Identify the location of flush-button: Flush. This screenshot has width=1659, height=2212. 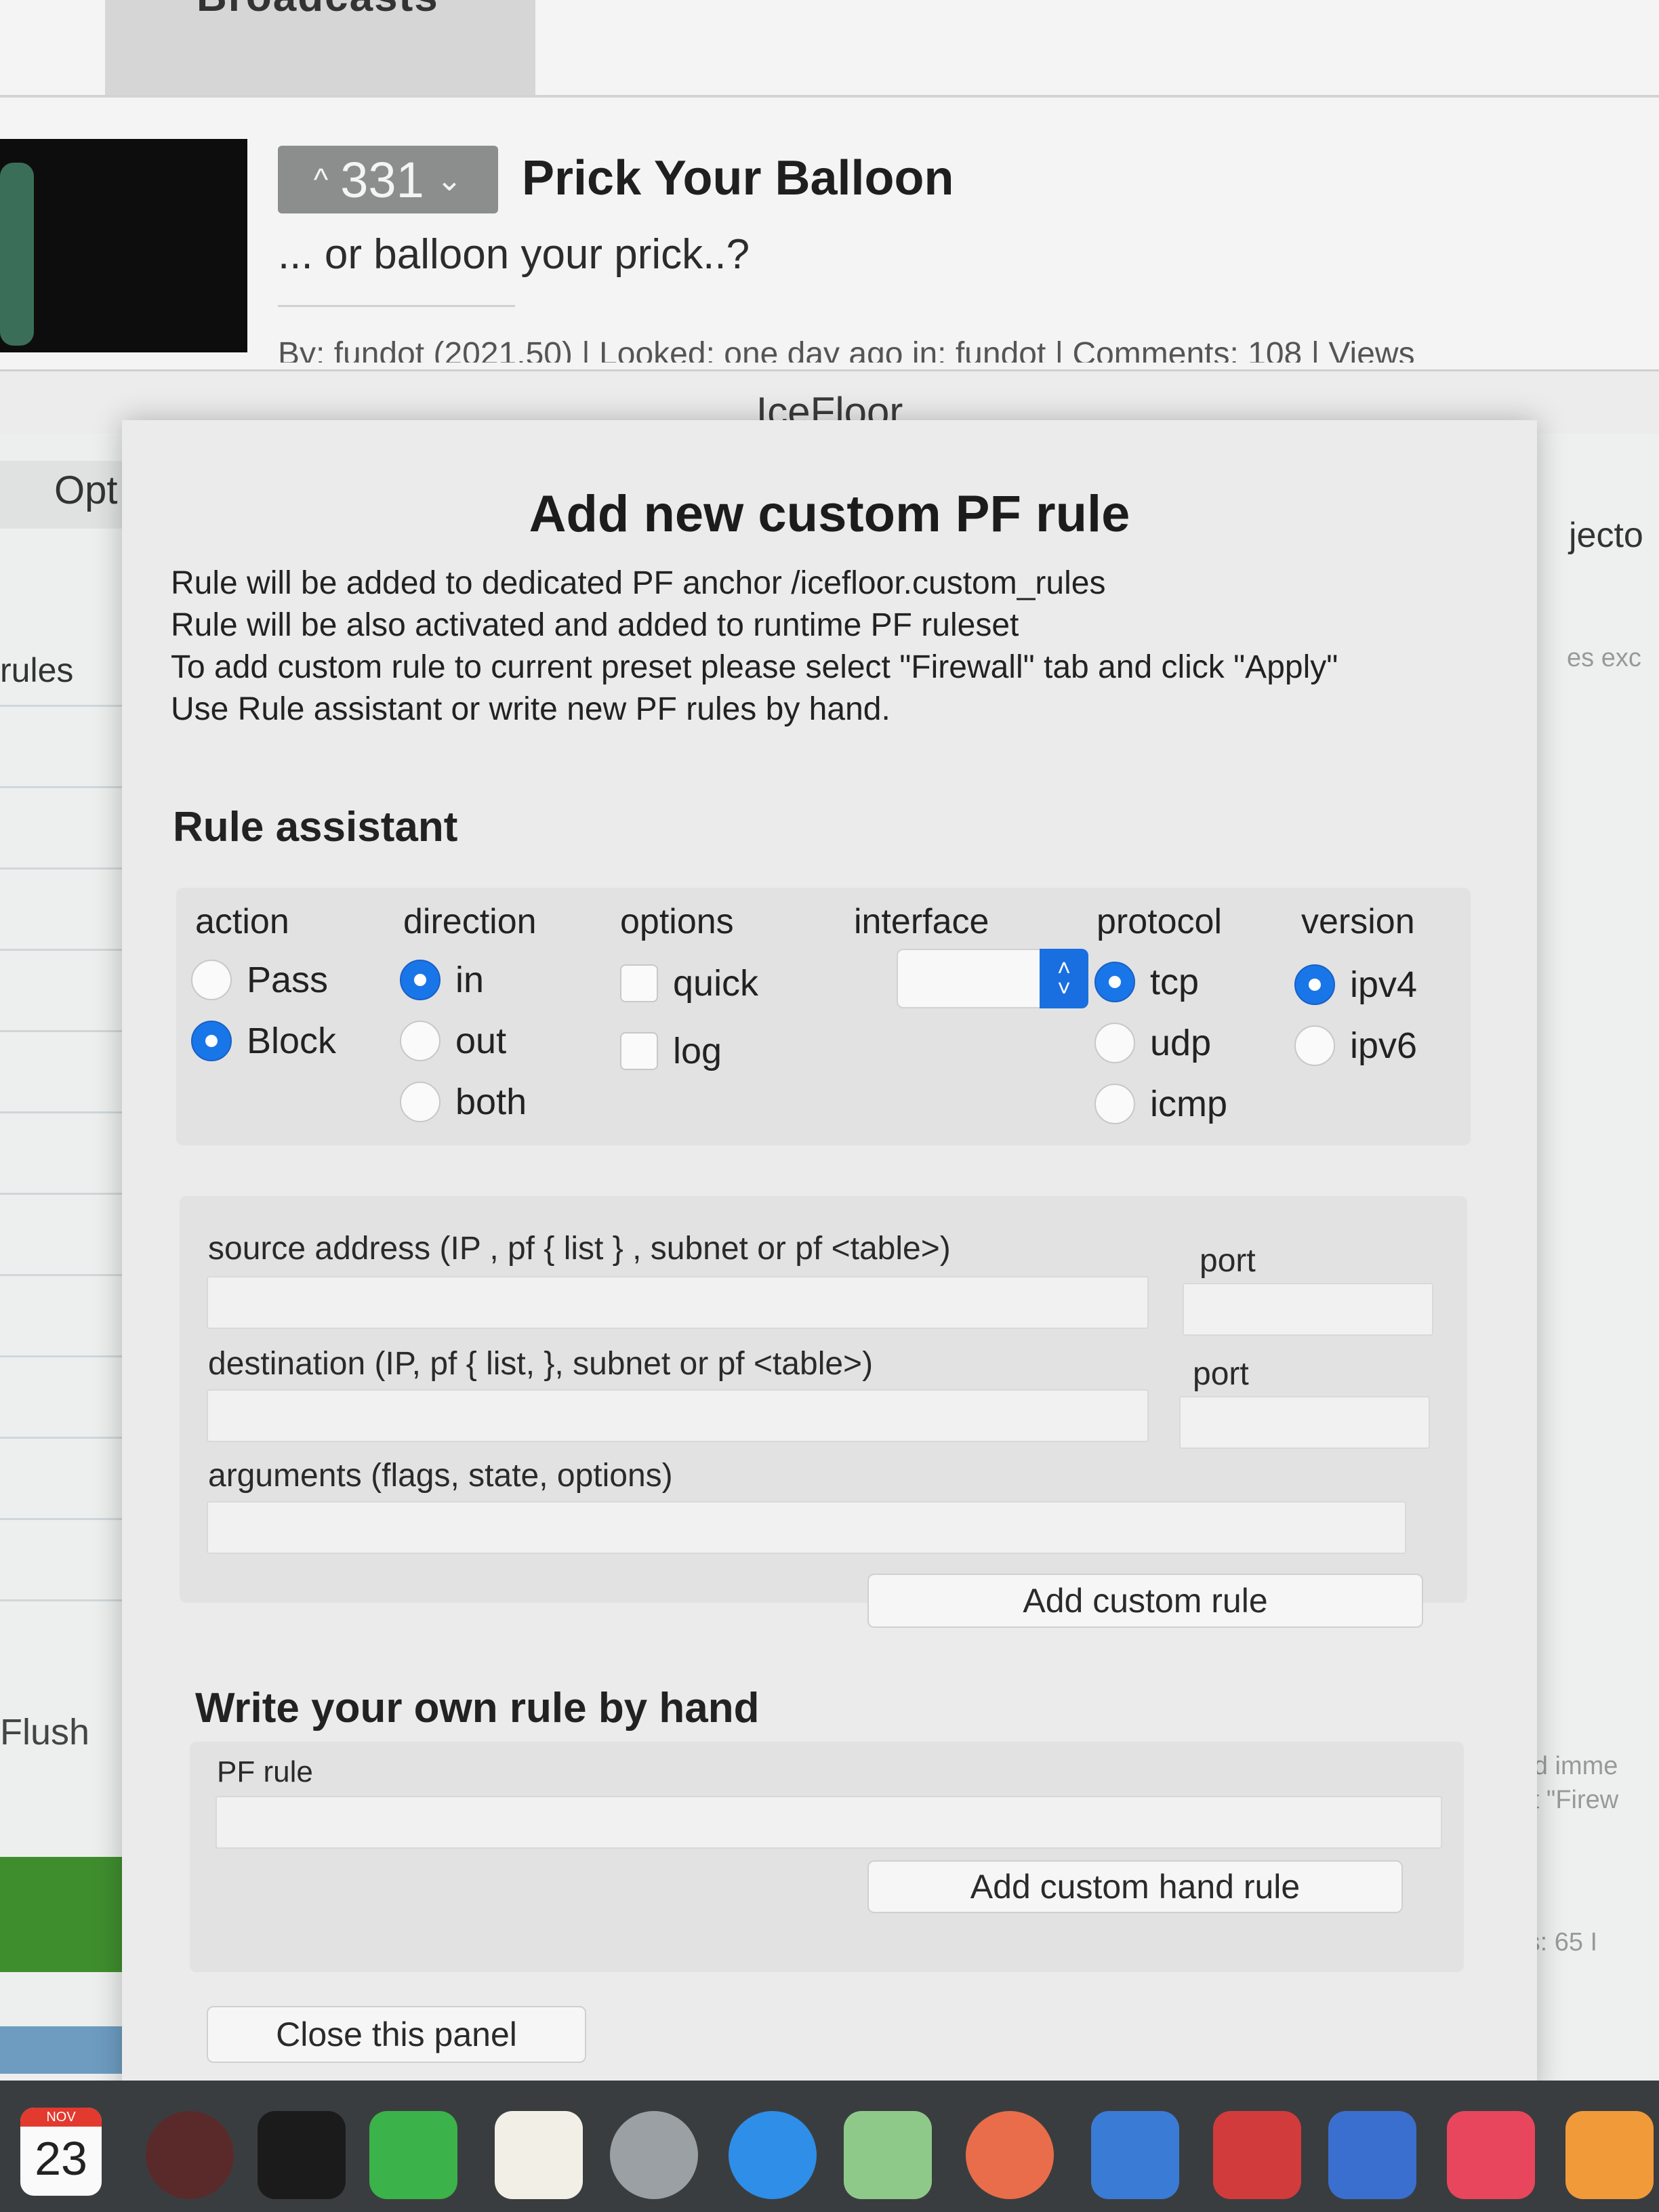
(44, 1732).